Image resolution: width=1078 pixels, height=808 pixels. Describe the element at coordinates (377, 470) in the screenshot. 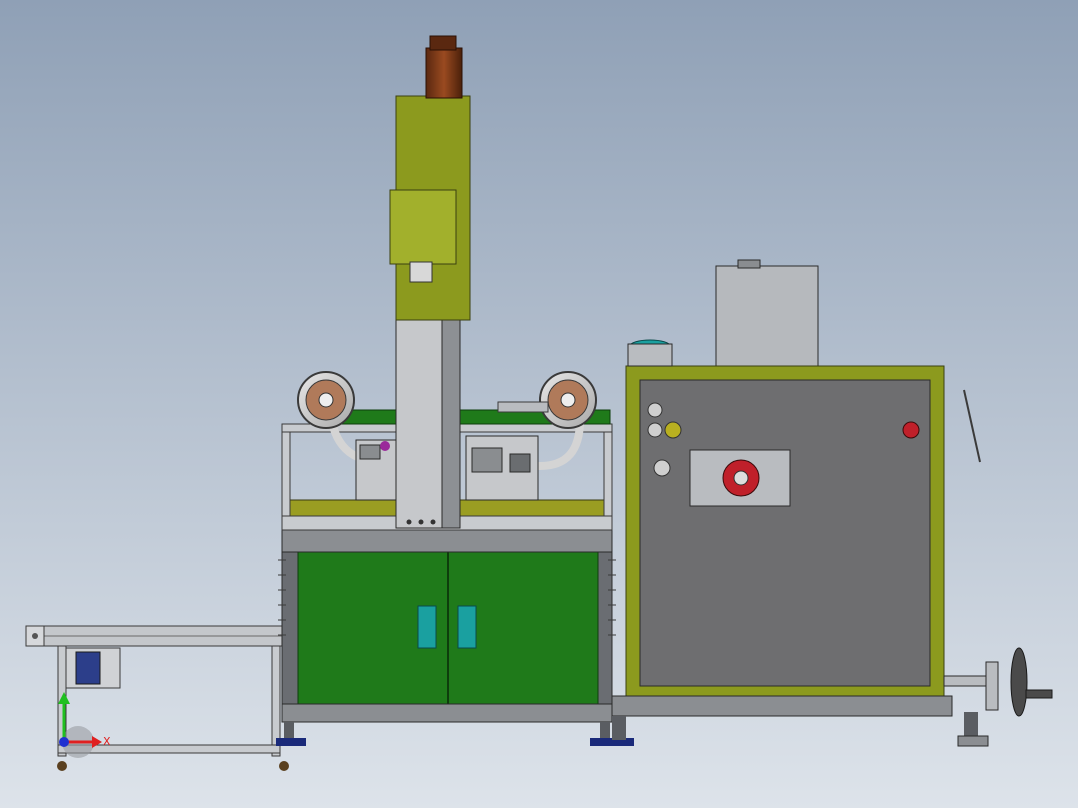

I see `feeder-mechanism-left` at that location.